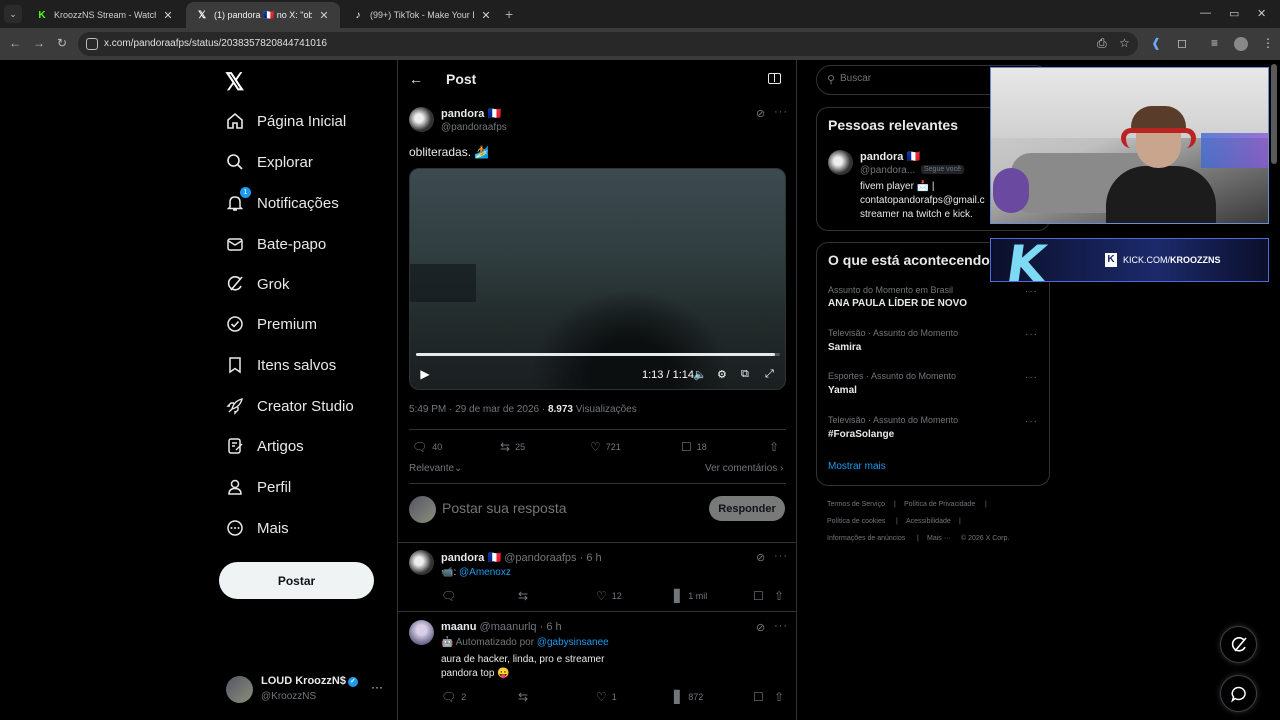  What do you see at coordinates (722, 374) in the screenshot?
I see `settings-gear-icon: ⚙` at bounding box center [722, 374].